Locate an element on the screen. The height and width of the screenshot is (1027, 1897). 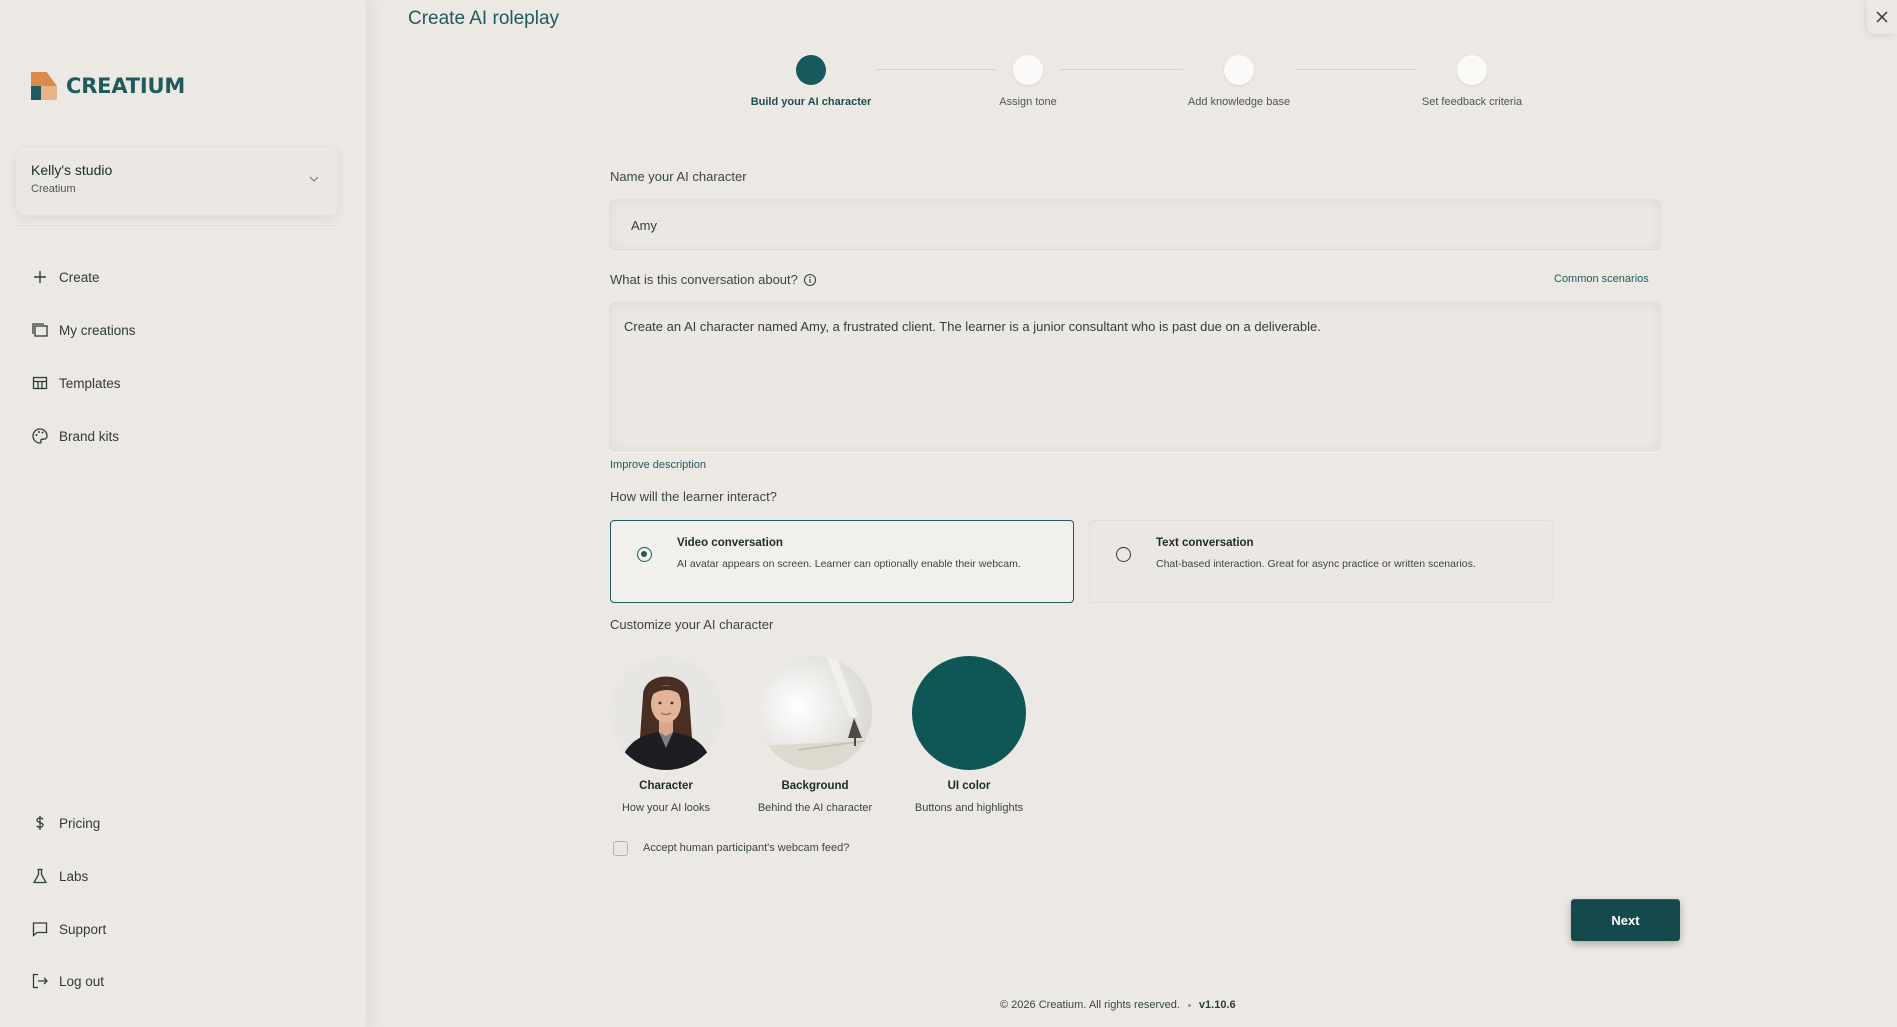
info-icon is located at coordinates (810, 280).